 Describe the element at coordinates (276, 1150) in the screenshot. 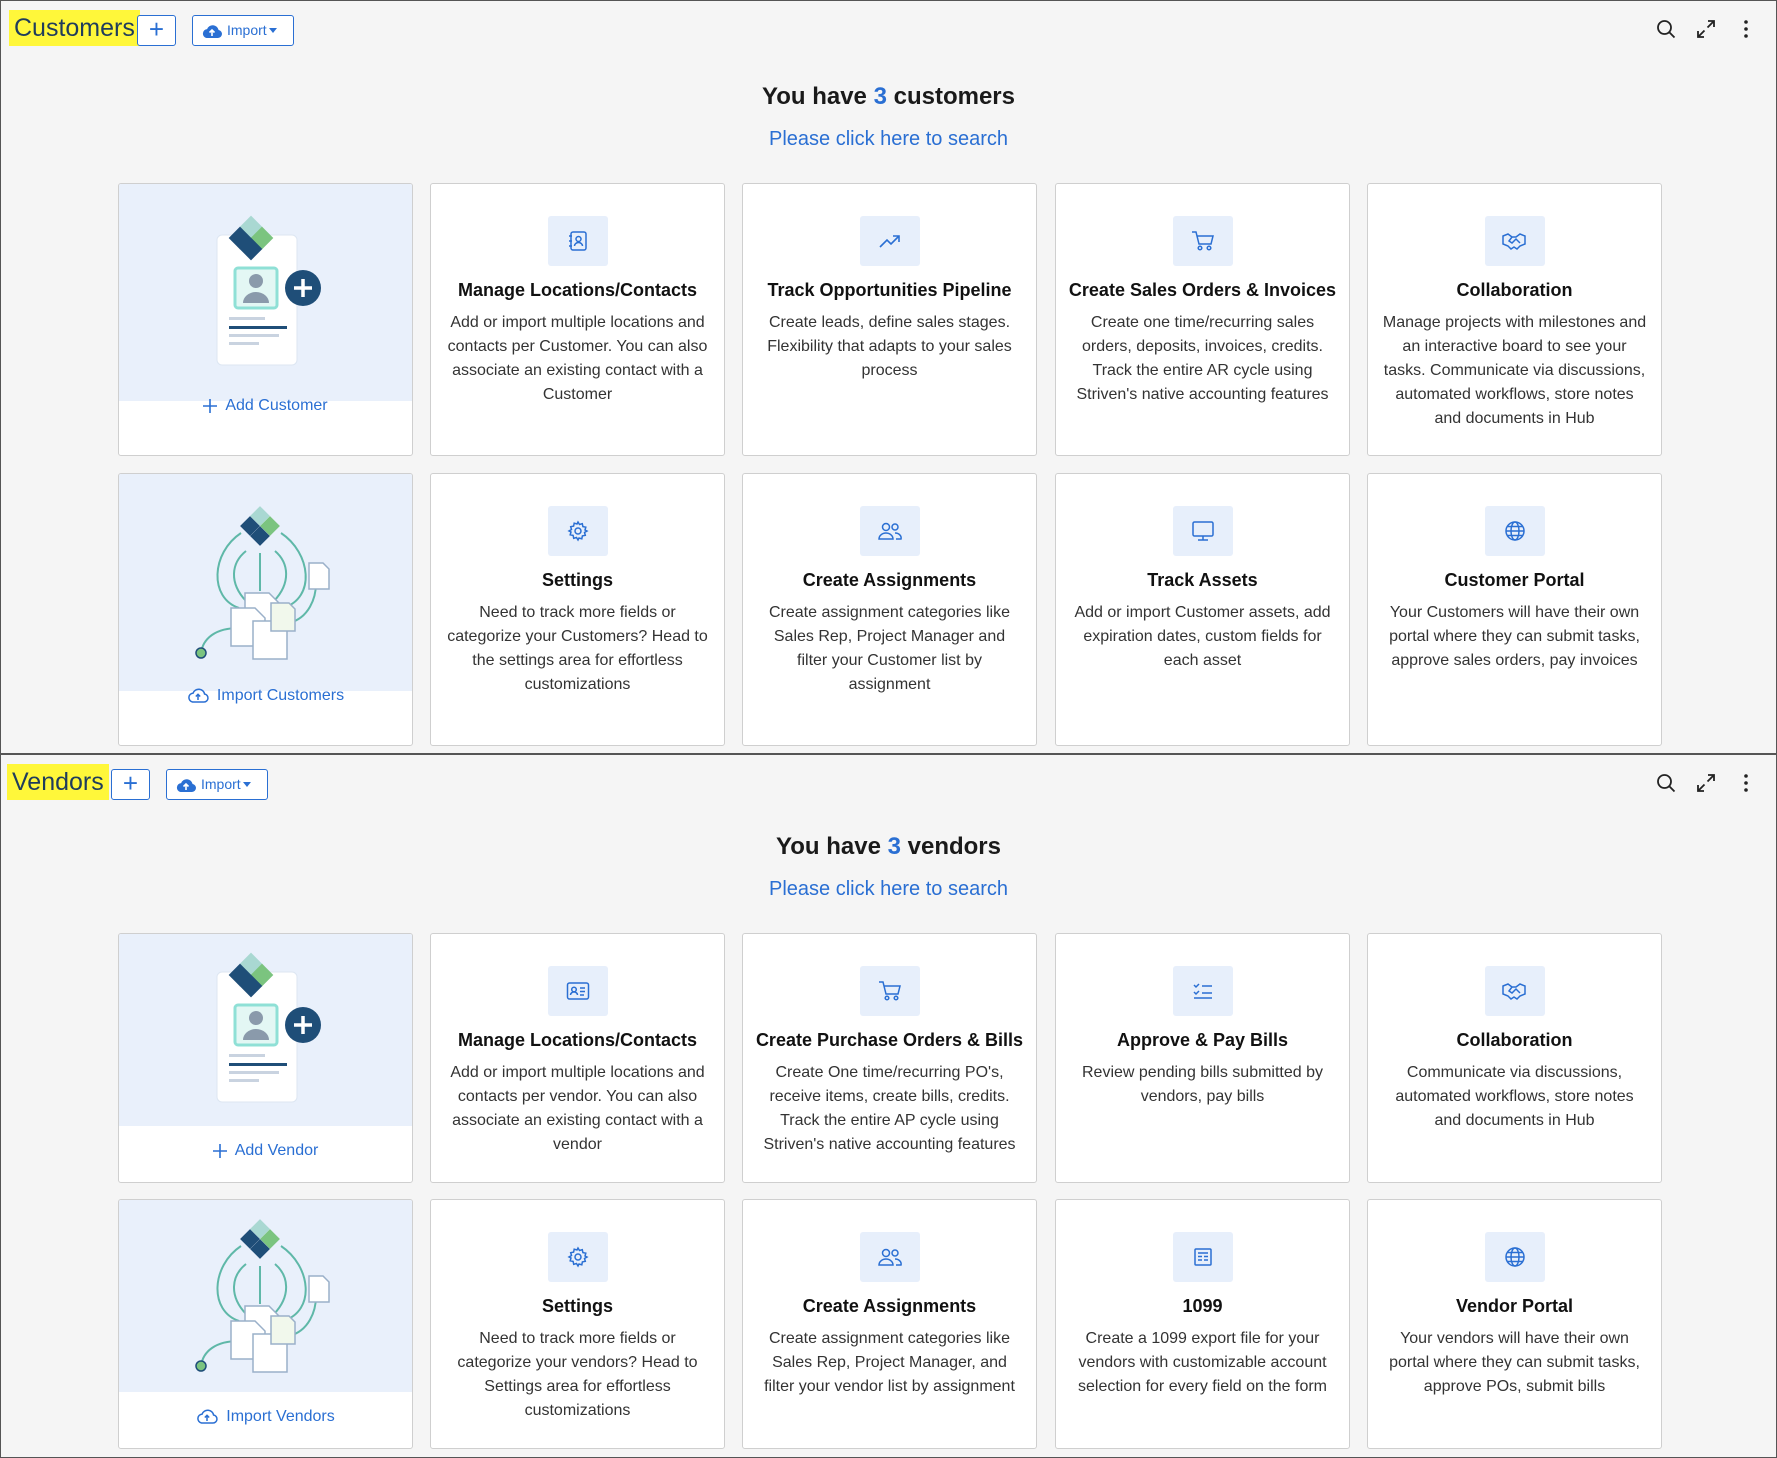

I see `add-vendor-label: Add Vendor` at that location.